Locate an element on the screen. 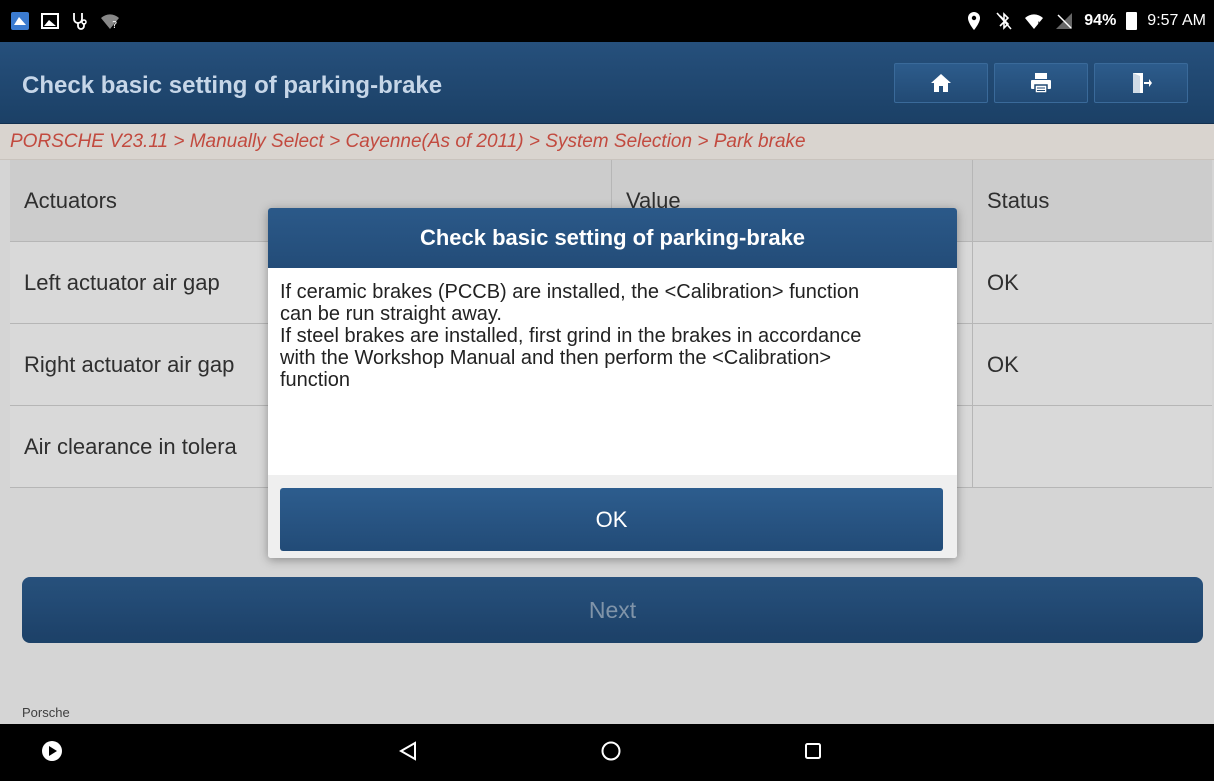  image-icon is located at coordinates (50, 21).